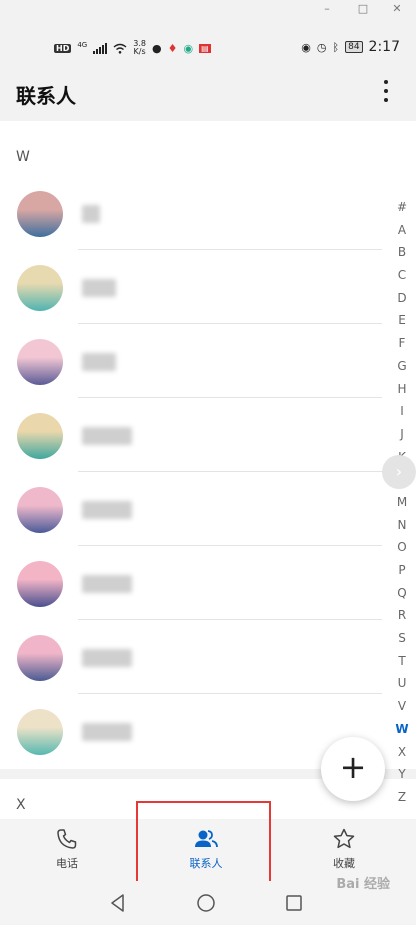 The height and width of the screenshot is (925, 416). I want to click on section-header-x: X, so click(21, 805).